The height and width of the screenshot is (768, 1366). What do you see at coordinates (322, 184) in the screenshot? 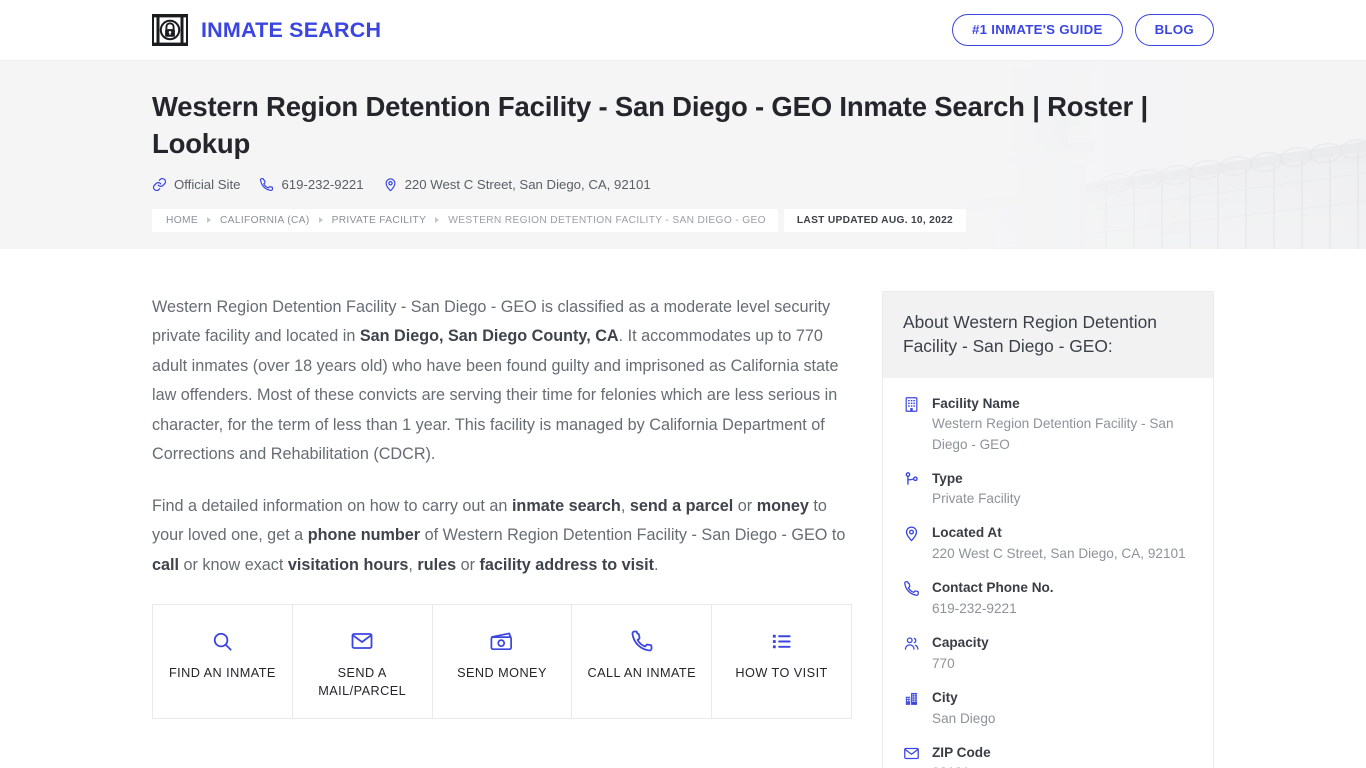
I see `hero-phone-label: 619-232-9221` at bounding box center [322, 184].